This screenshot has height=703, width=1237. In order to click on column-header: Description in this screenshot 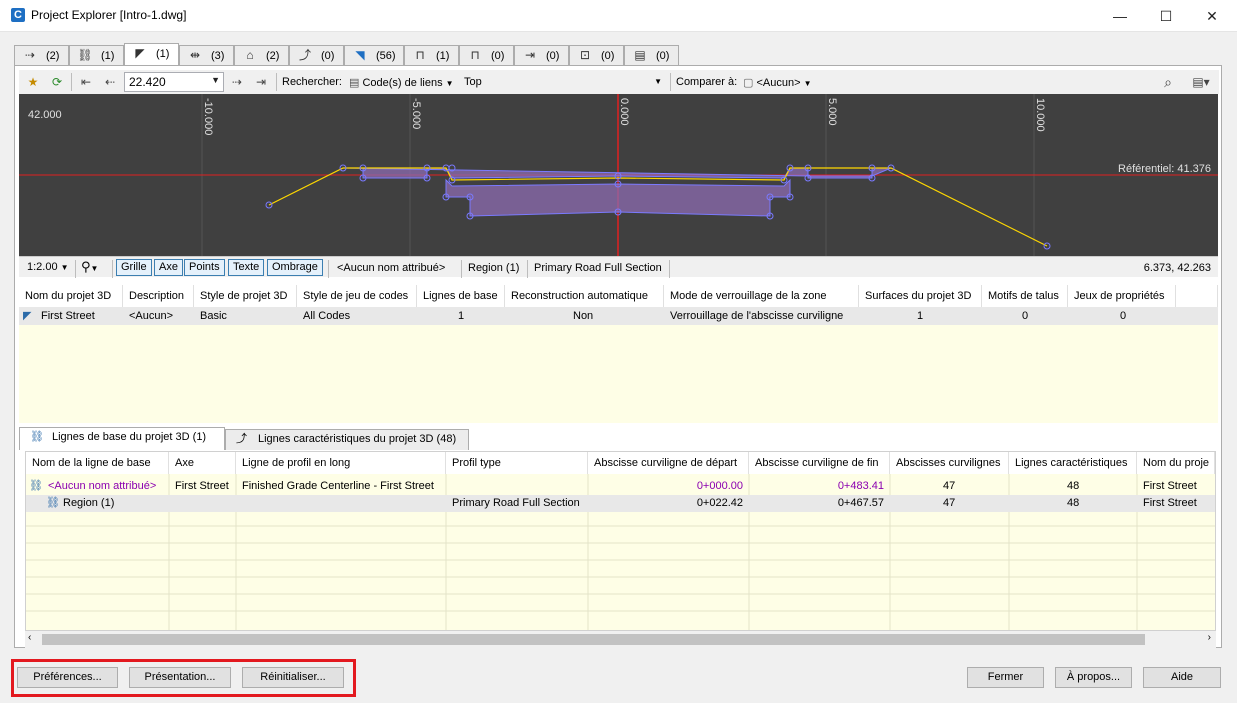, I will do `click(158, 296)`.